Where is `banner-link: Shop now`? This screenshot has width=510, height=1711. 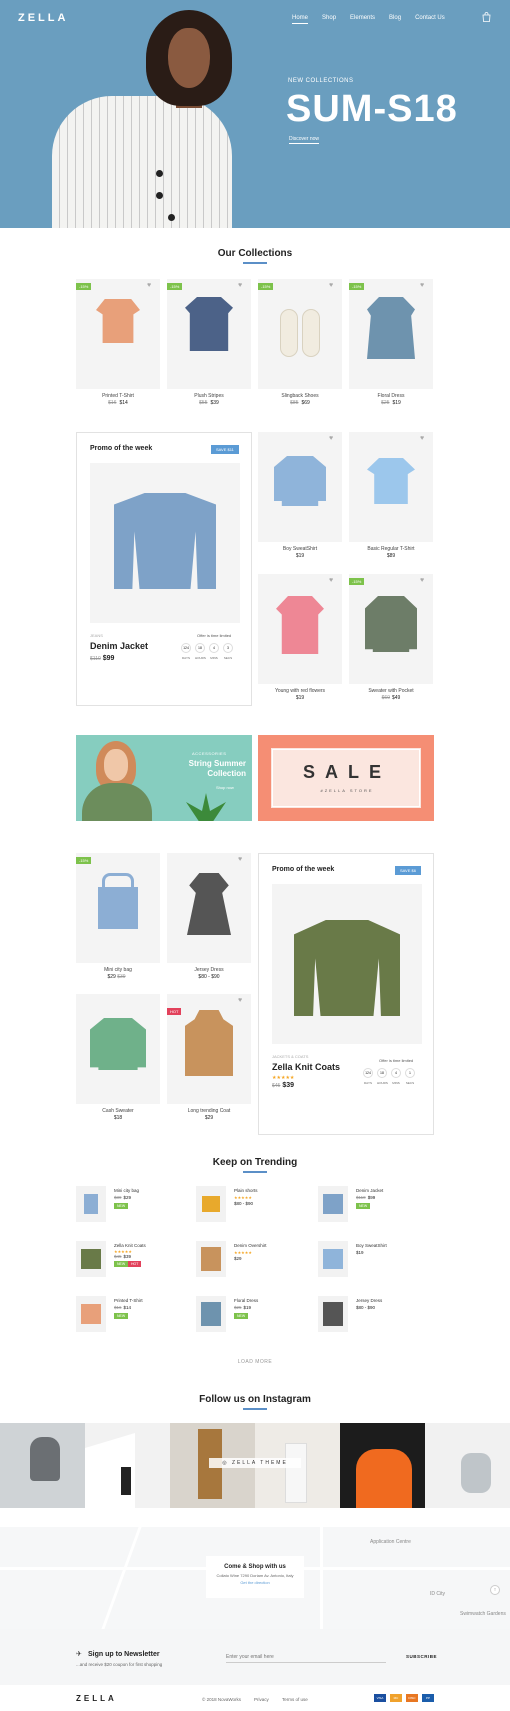 banner-link: Shop now is located at coordinates (225, 787).